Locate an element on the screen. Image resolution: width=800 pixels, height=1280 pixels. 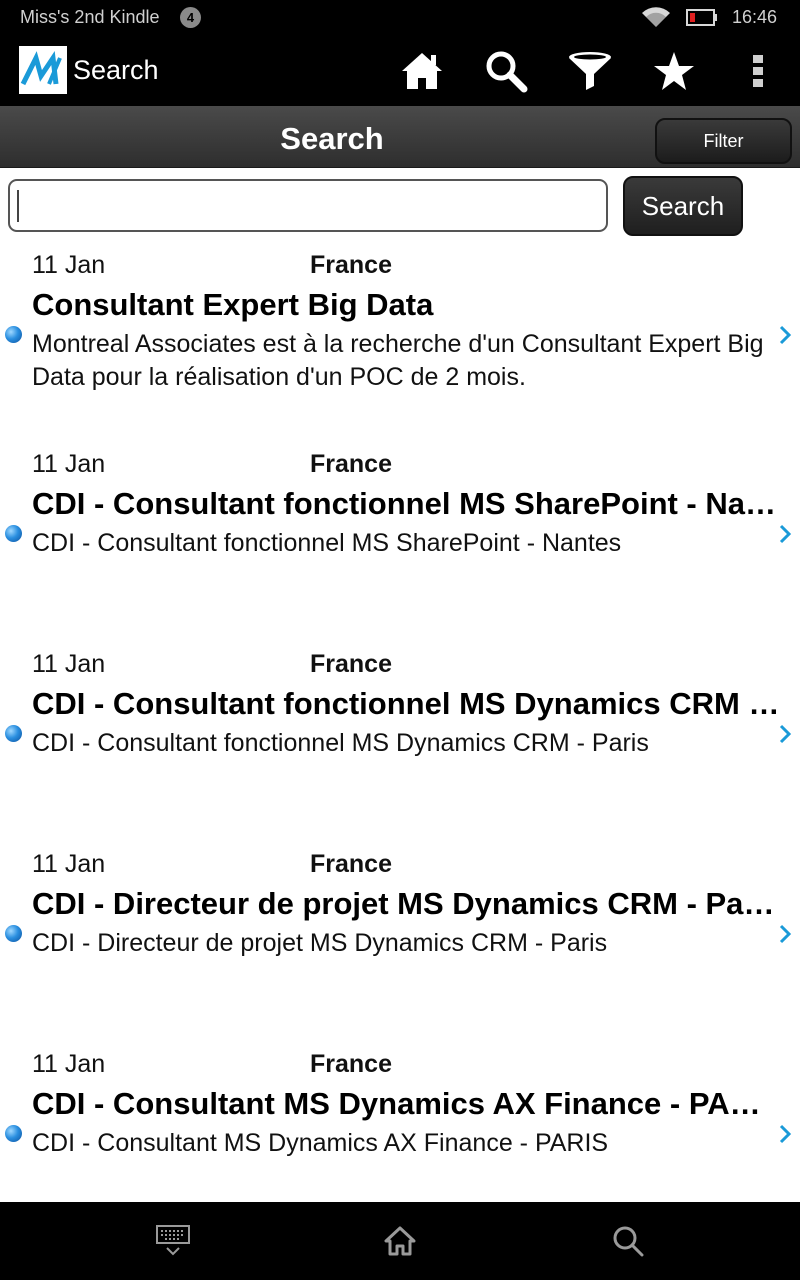
home-button is located at coordinates (422, 71).